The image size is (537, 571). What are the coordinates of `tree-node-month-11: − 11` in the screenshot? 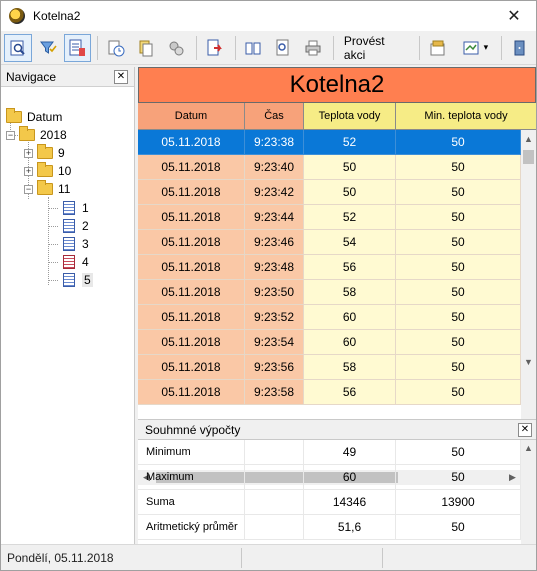 It's located at (47, 189).